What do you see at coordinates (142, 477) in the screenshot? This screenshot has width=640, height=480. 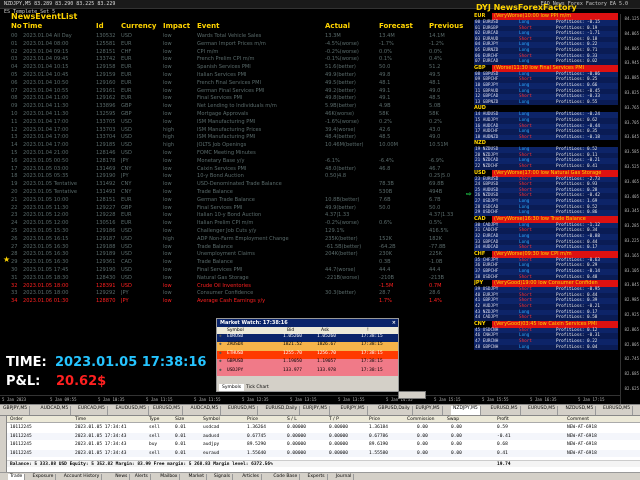 I see `terminal-tab: Alerts` at bounding box center [142, 477].